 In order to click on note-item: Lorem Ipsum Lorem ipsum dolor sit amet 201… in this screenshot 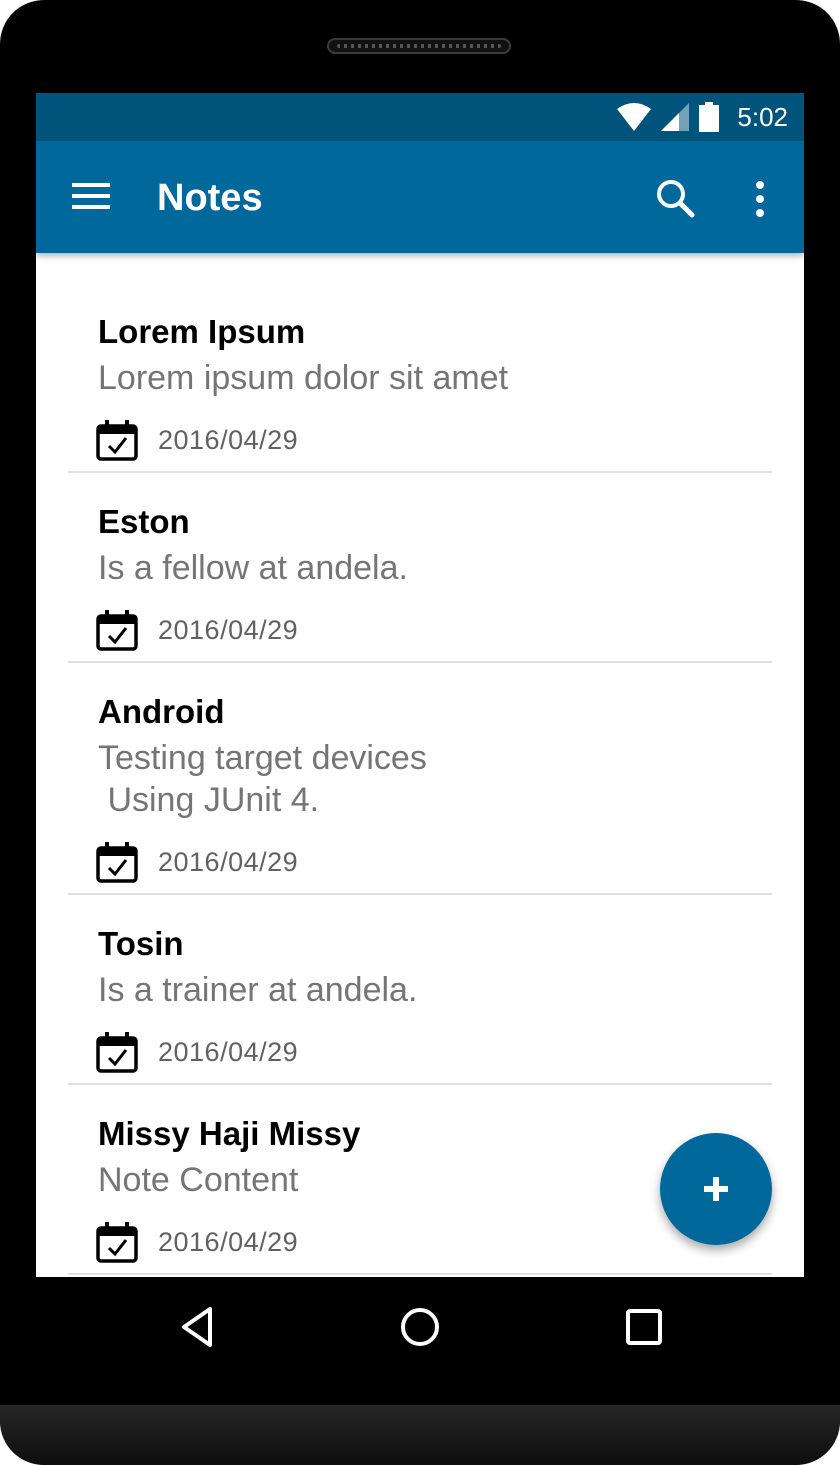, I will do `click(420, 378)`.